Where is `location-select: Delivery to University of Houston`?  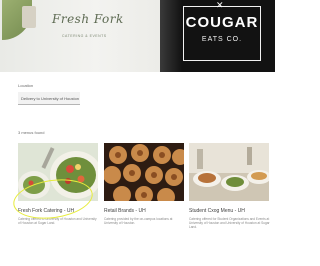 location-select: Delivery to University of Houston is located at coordinates (49, 98).